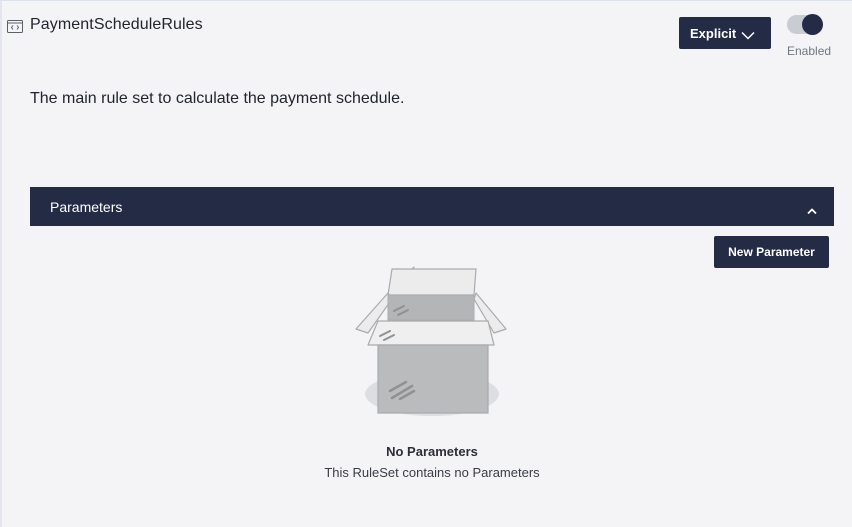  Describe the element at coordinates (15, 26) in the screenshot. I see `ruleset-icon` at that location.